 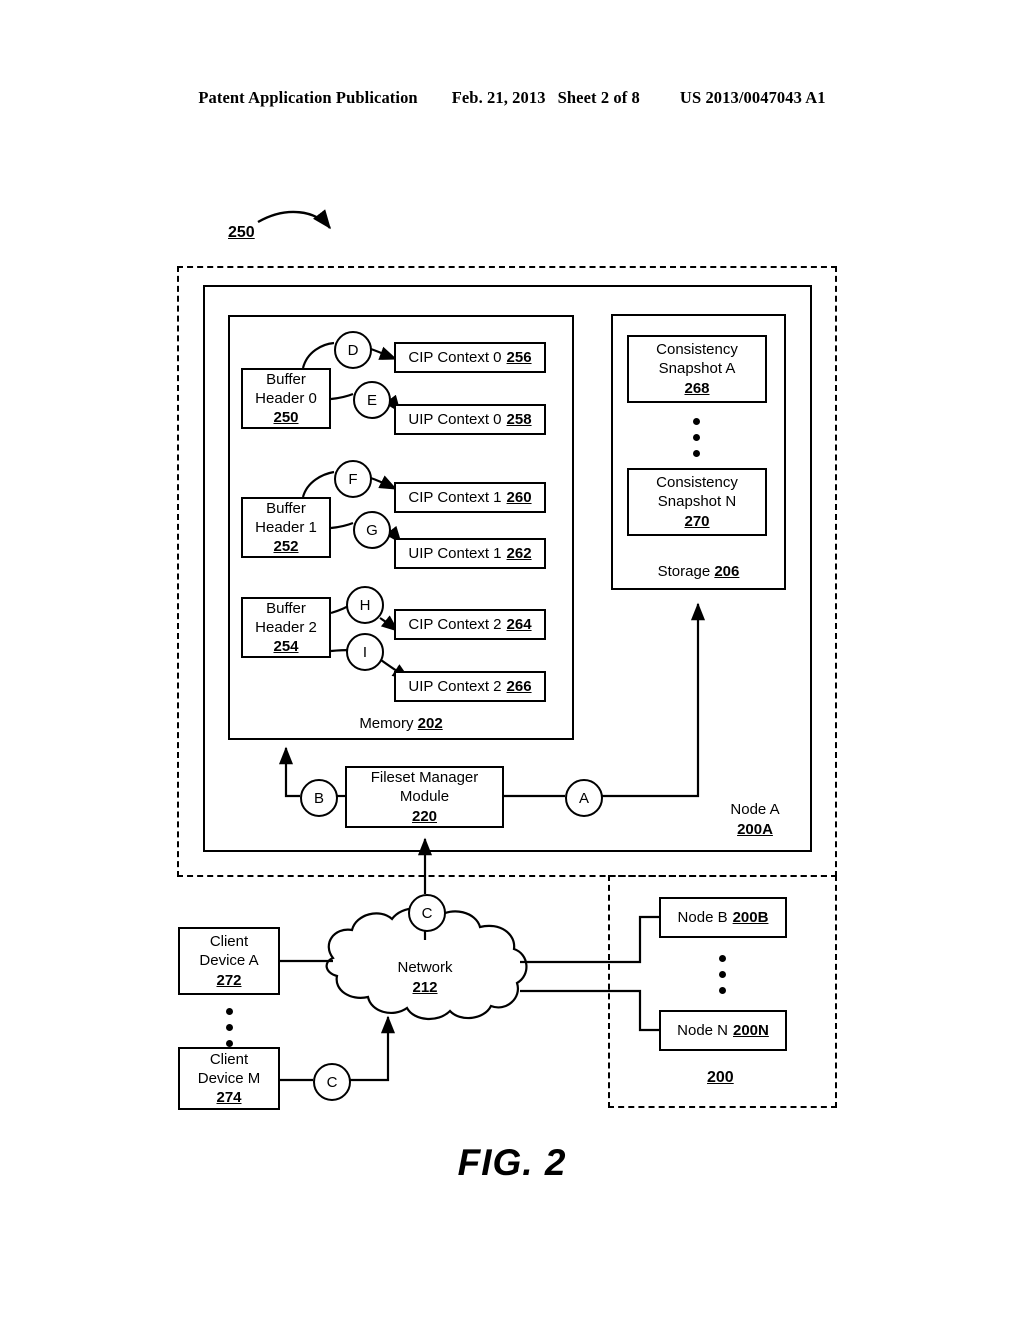 I want to click on node-a-label: Node A 200A, so click(x=755, y=819).